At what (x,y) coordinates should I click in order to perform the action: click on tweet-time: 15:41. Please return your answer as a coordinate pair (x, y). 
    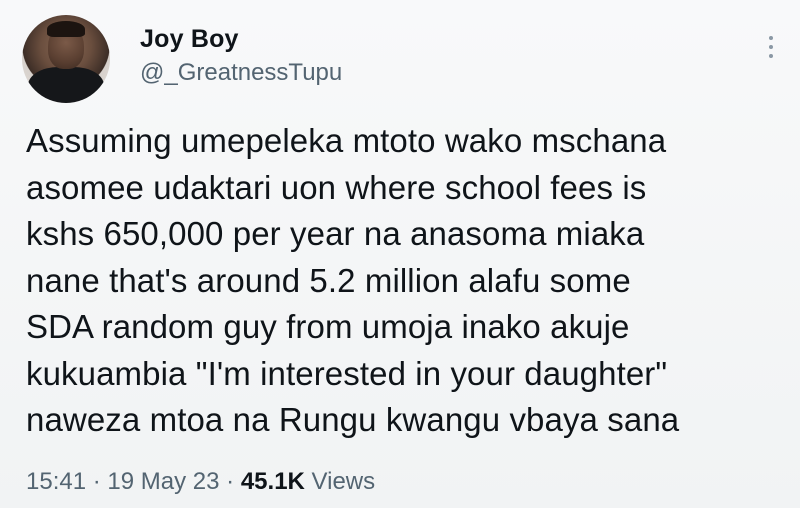
    Looking at the image, I should click on (56, 481).